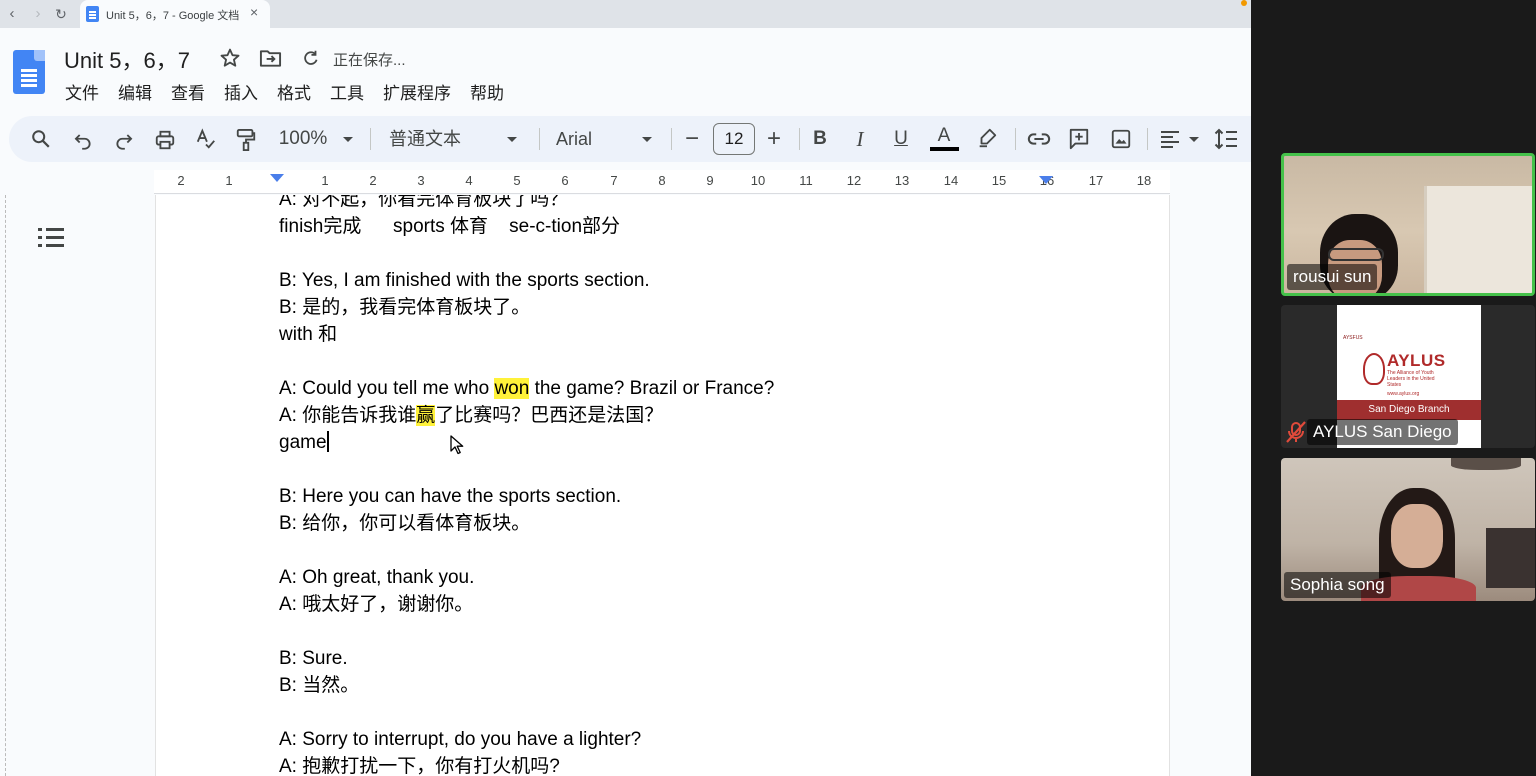  Describe the element at coordinates (135, 91) in the screenshot. I see `menu-edit: 编辑` at that location.